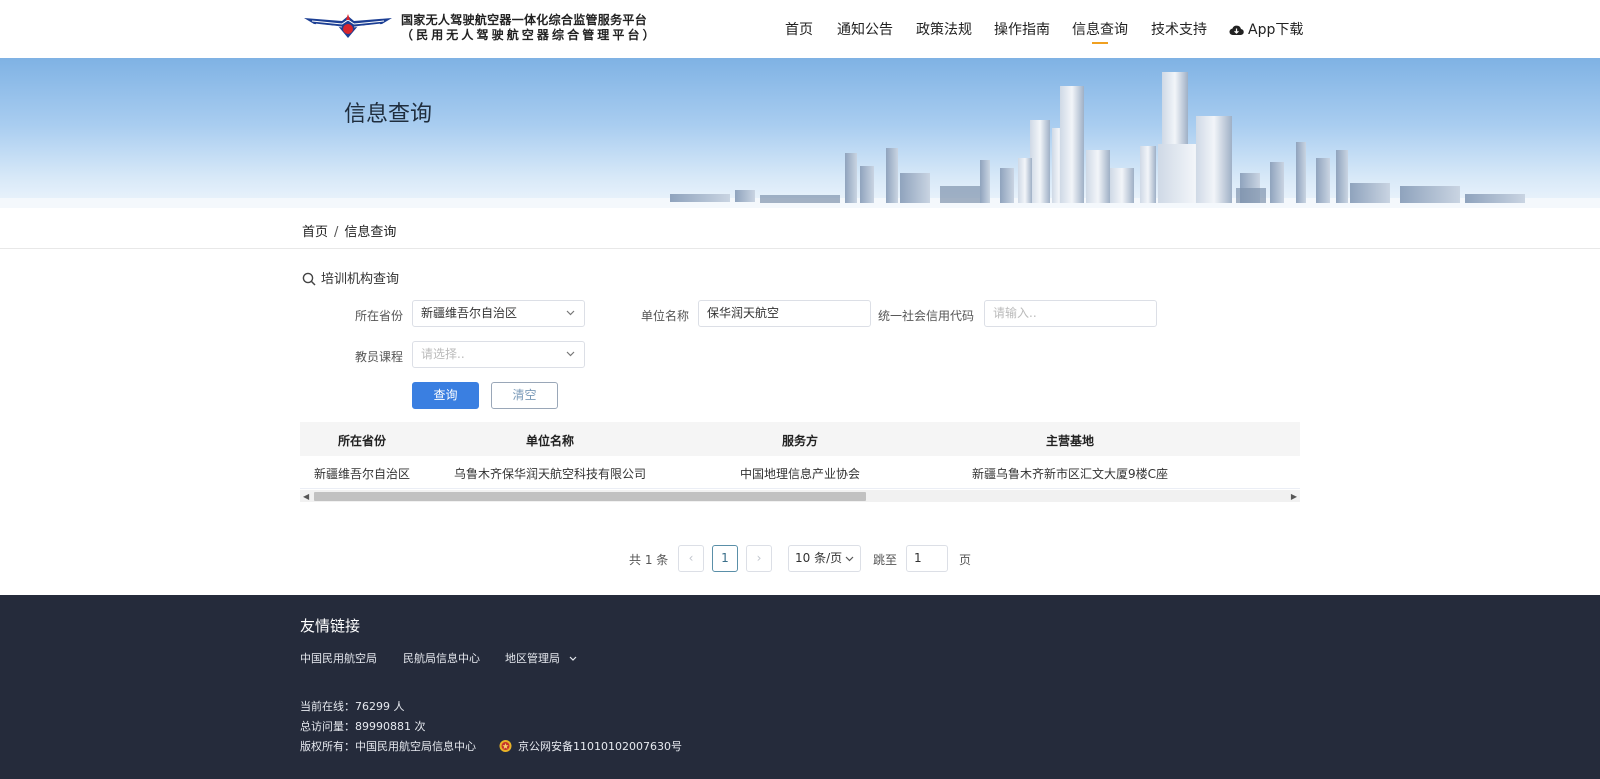  Describe the element at coordinates (1276, 30) in the screenshot. I see `app-download-label: App下载` at that location.